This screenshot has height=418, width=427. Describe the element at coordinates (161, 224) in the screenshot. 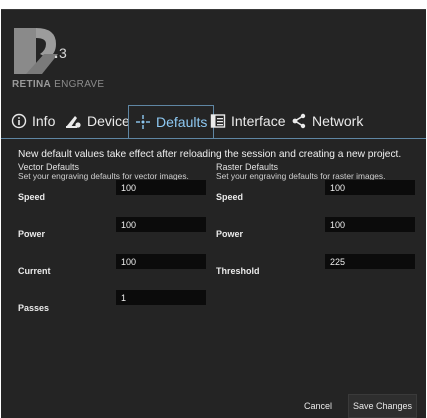

I see `vector-power-input` at that location.